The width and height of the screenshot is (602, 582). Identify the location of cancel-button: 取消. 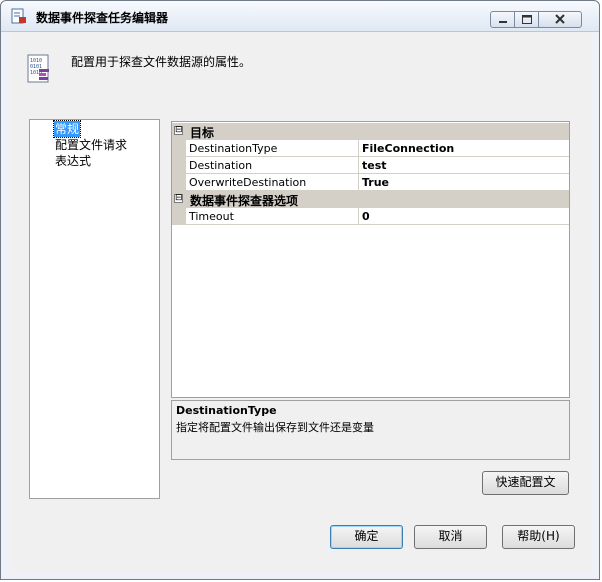
(450, 537).